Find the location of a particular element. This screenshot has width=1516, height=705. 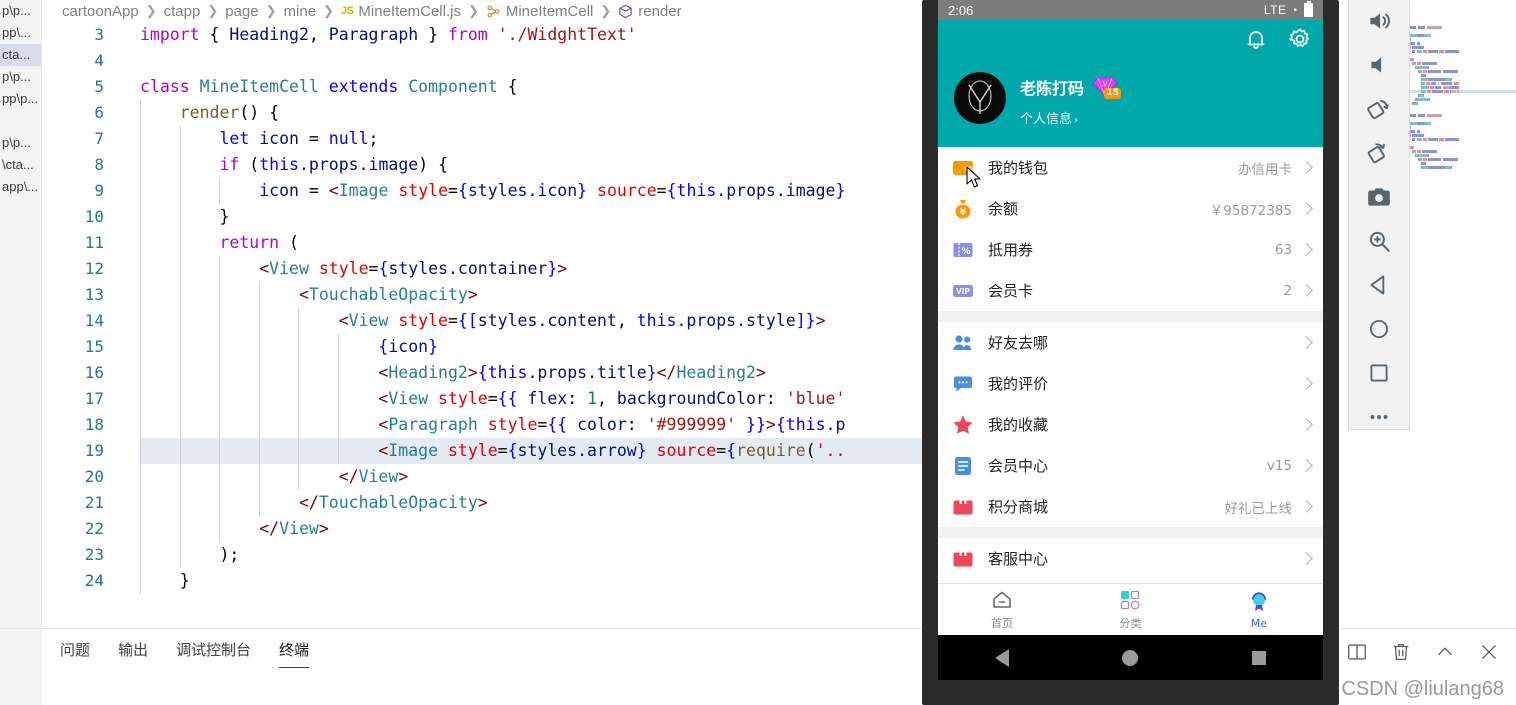

android-back-button is located at coordinates (1001, 657).